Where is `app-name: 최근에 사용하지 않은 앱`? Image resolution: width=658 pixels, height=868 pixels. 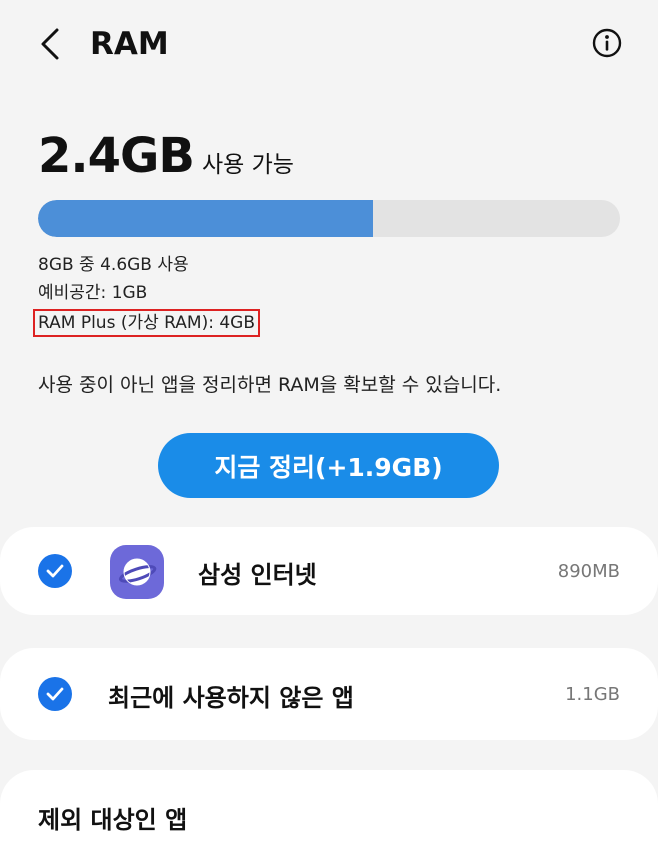 app-name: 최근에 사용하지 않은 앱 is located at coordinates (231, 698).